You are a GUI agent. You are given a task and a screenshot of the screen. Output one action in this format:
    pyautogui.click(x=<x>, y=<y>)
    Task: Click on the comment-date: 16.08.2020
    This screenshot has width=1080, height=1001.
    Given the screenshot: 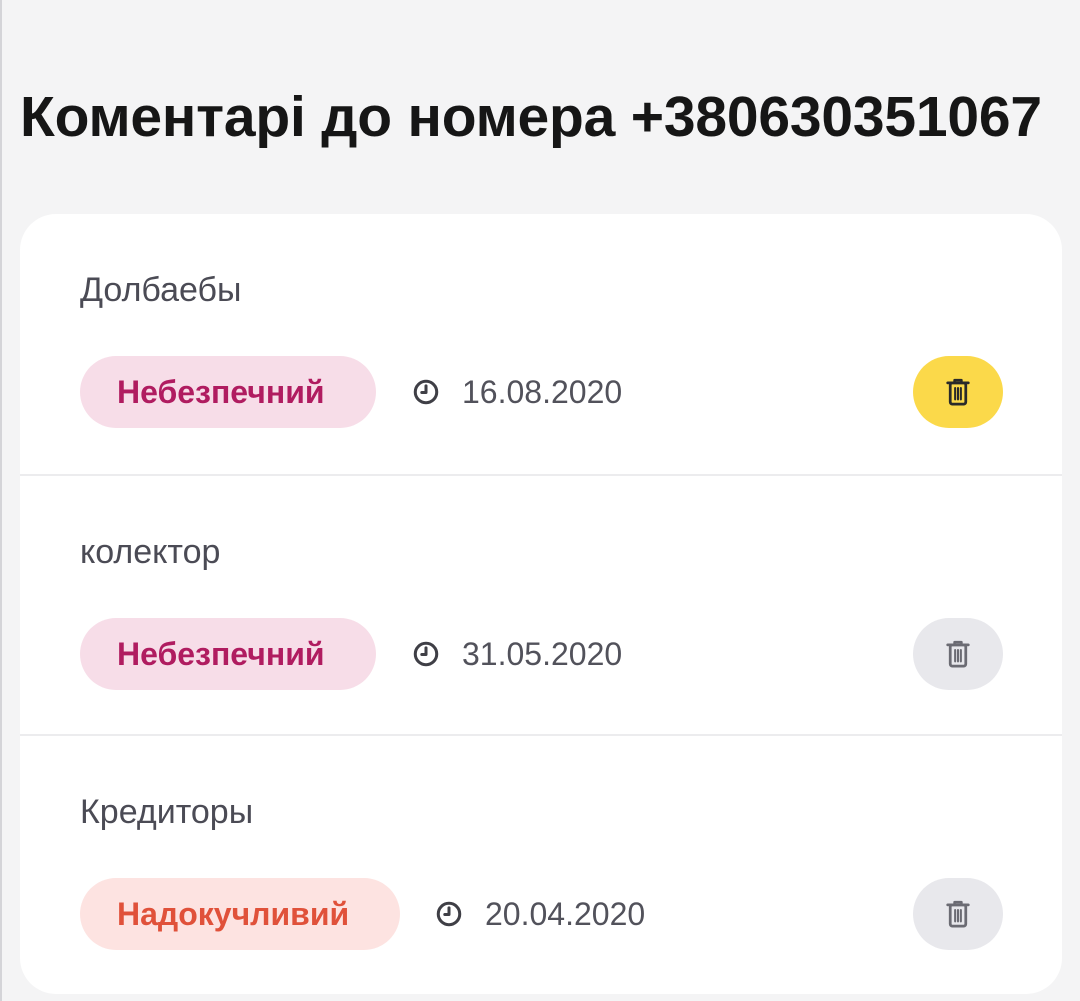 What is the action you would take?
    pyautogui.click(x=517, y=392)
    